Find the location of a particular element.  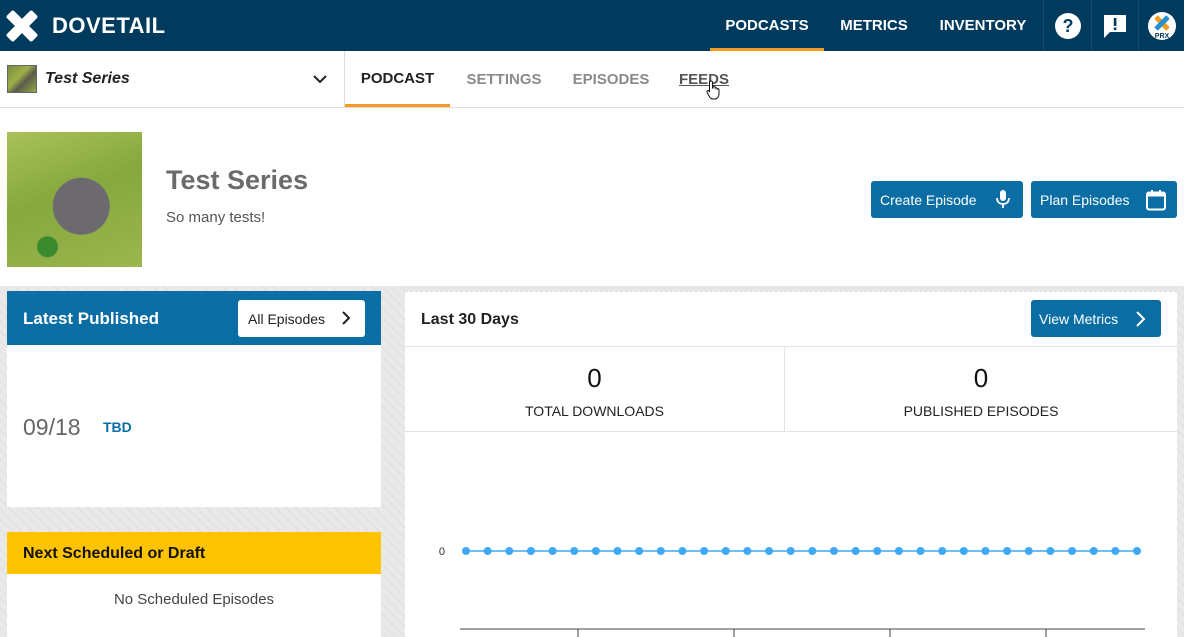

all-episodes-button: All Episodes is located at coordinates (301, 318).